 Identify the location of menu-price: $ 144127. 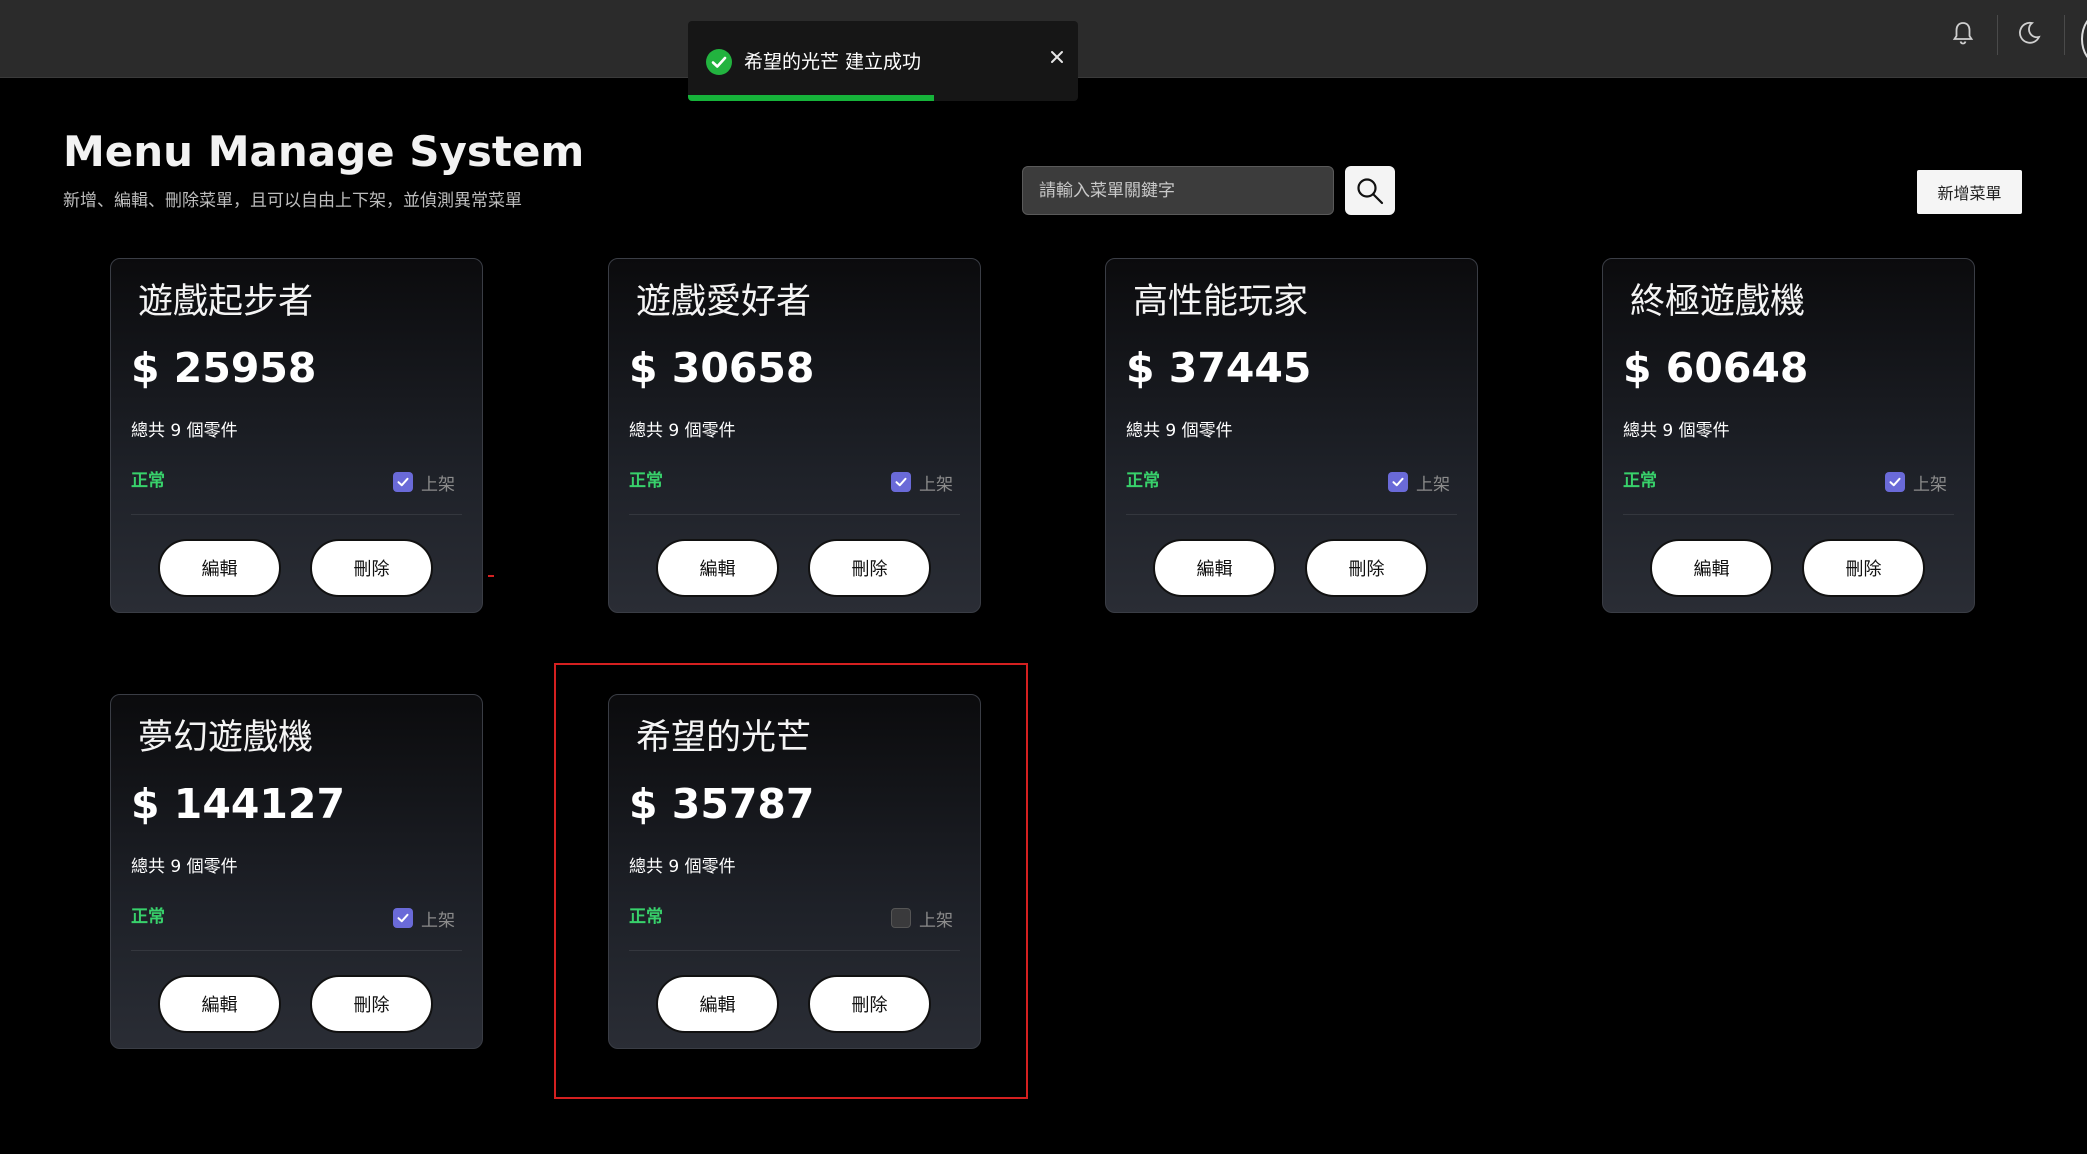
(238, 804).